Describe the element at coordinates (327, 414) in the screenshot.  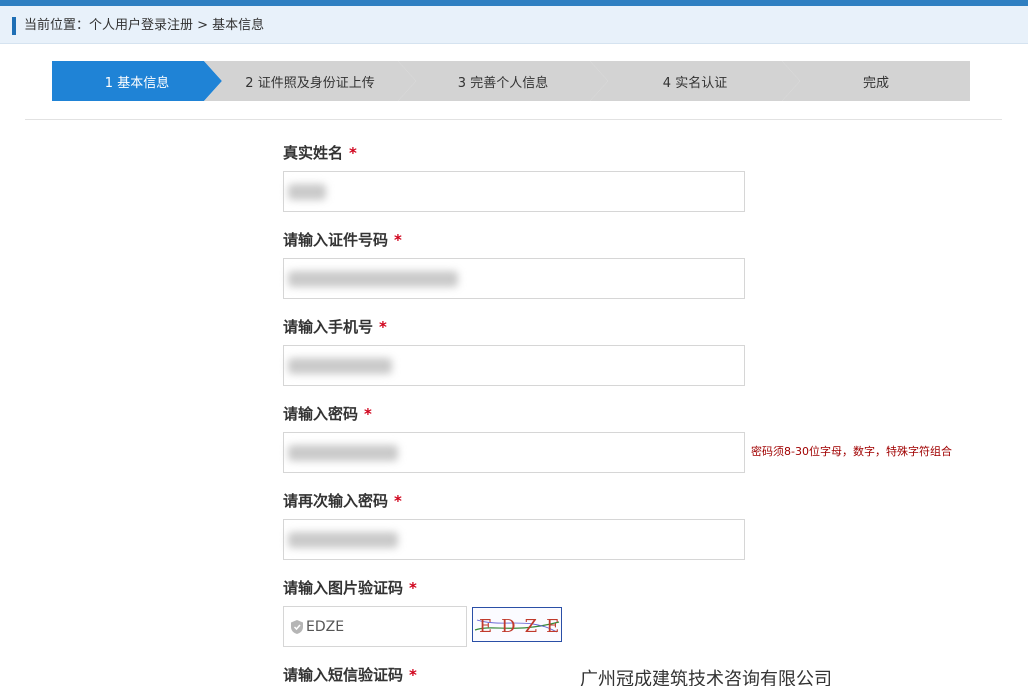
I see `password-label: 请输入密码 *` at that location.